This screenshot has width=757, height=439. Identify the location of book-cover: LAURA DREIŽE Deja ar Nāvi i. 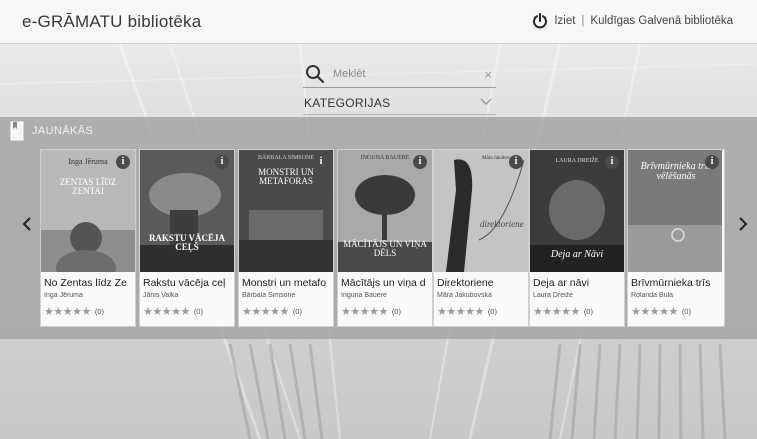
(577, 211).